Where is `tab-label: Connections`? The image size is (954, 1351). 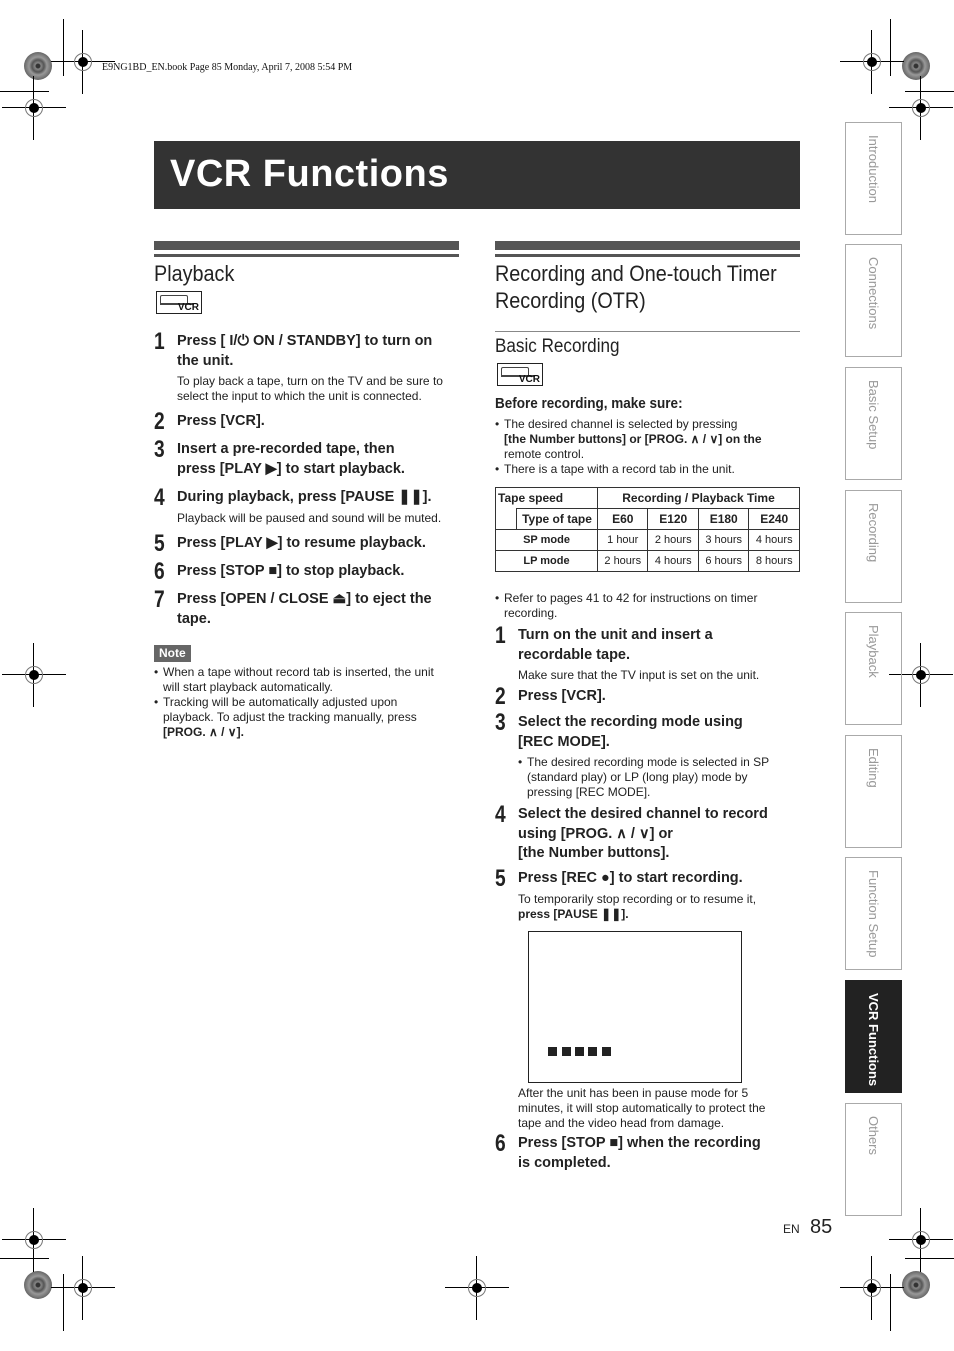
tab-label: Connections is located at coordinates (873, 293).